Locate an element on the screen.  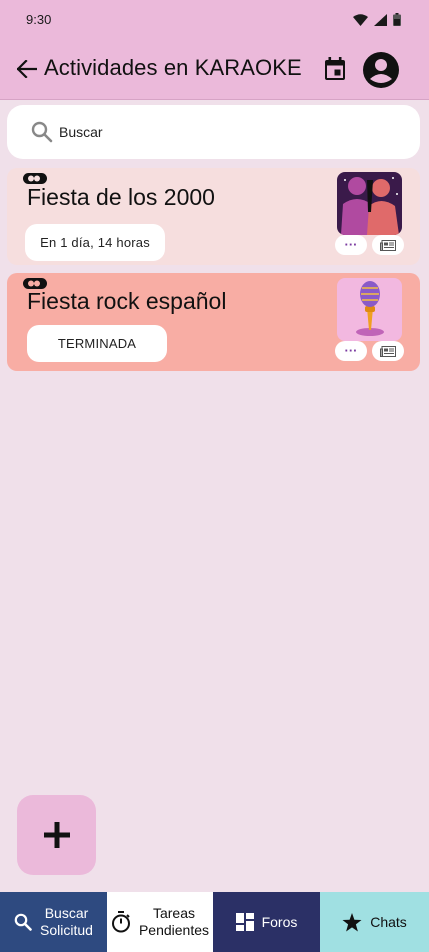
calendar-button is located at coordinates (335, 69).